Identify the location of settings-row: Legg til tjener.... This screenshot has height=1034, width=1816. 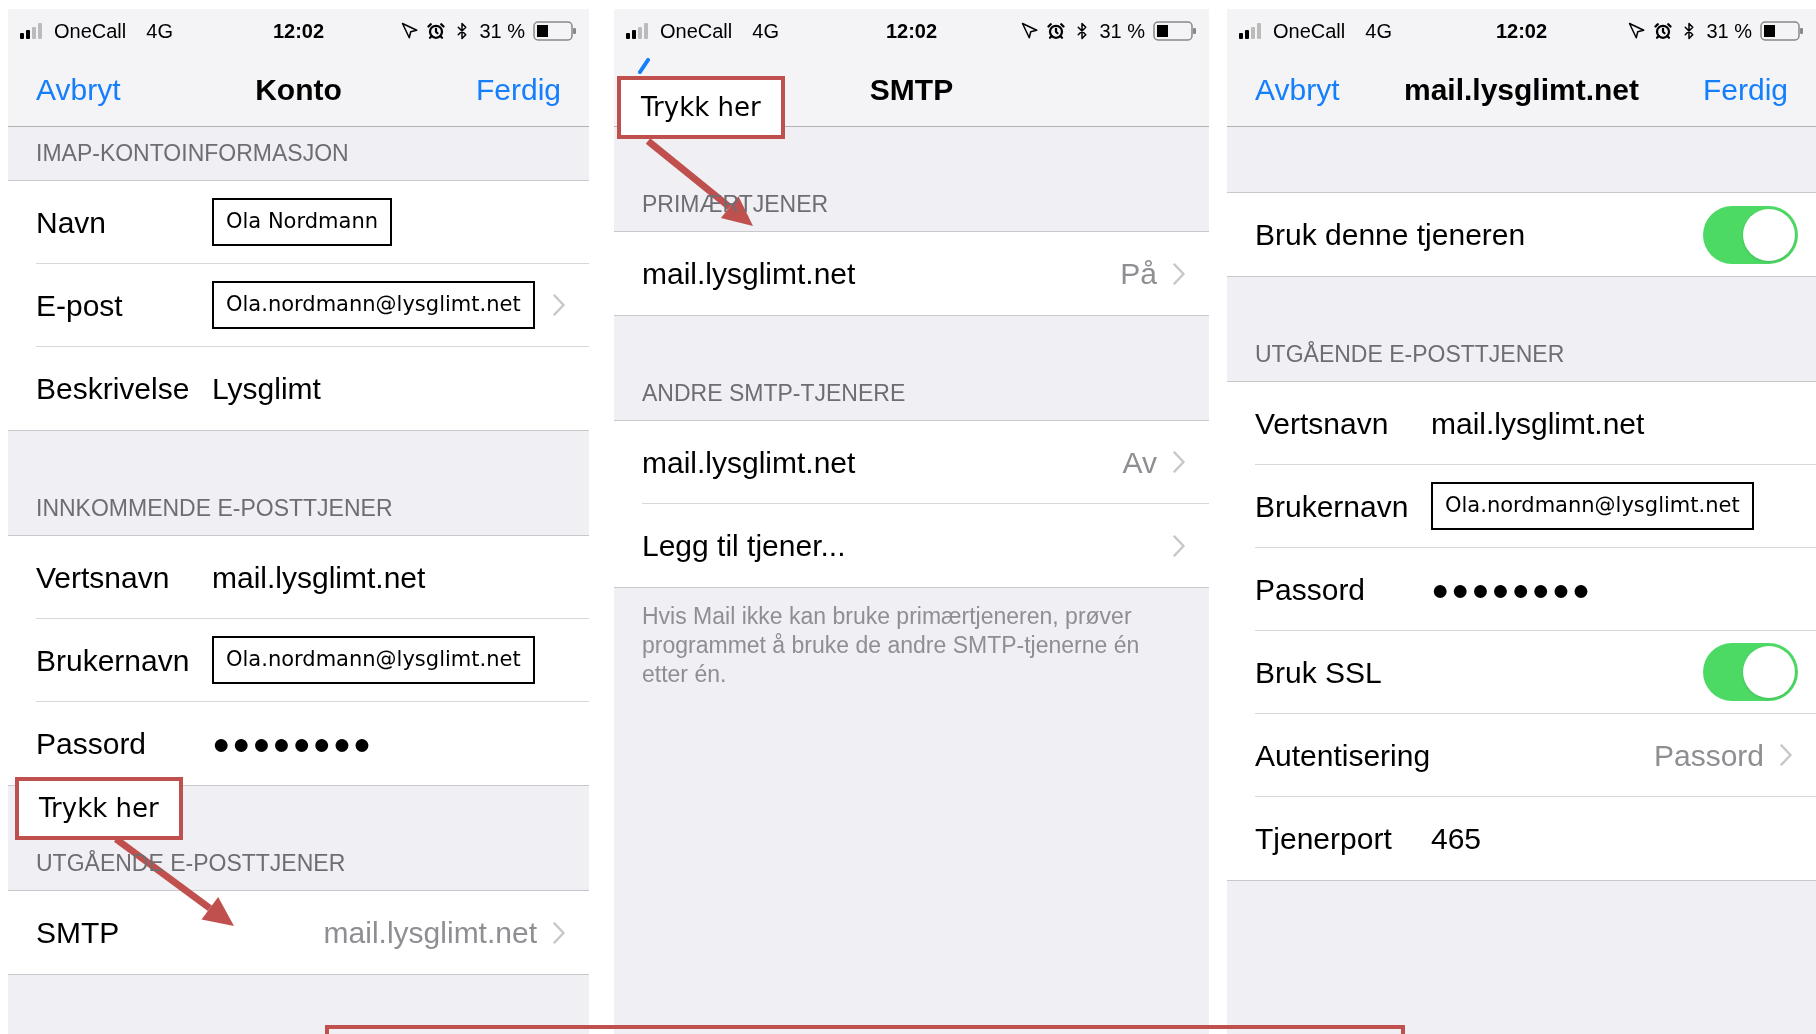
(911, 545).